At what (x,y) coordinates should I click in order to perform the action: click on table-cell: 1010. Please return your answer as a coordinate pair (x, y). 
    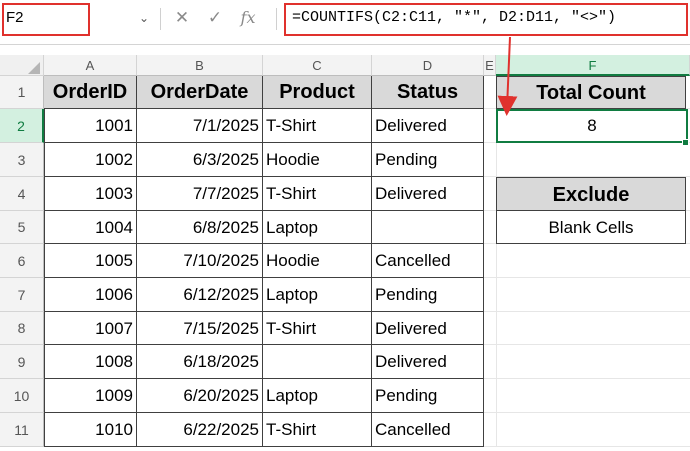
    Looking at the image, I should click on (90, 430).